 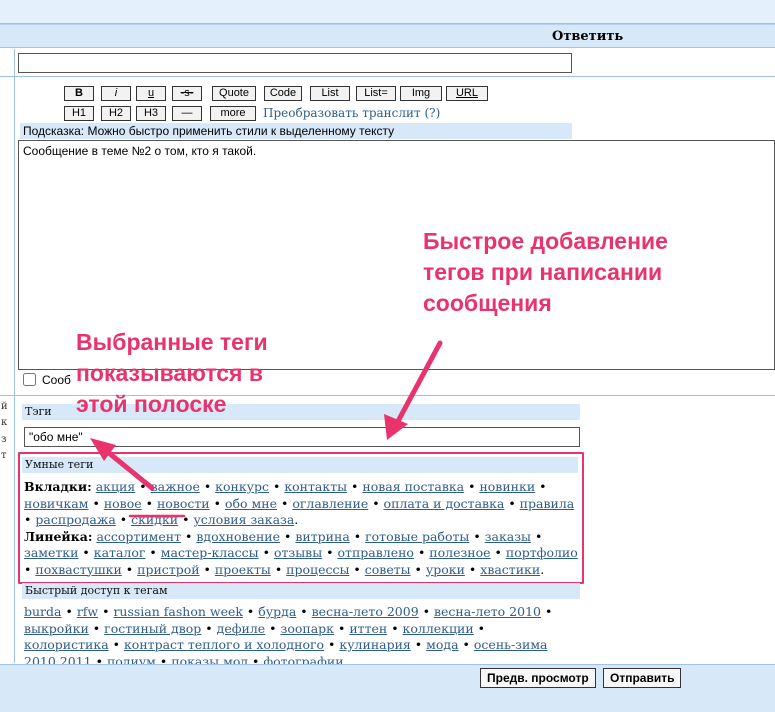 What do you see at coordinates (128, 468) in the screenshot?
I see `arrow-to-selected-tag` at bounding box center [128, 468].